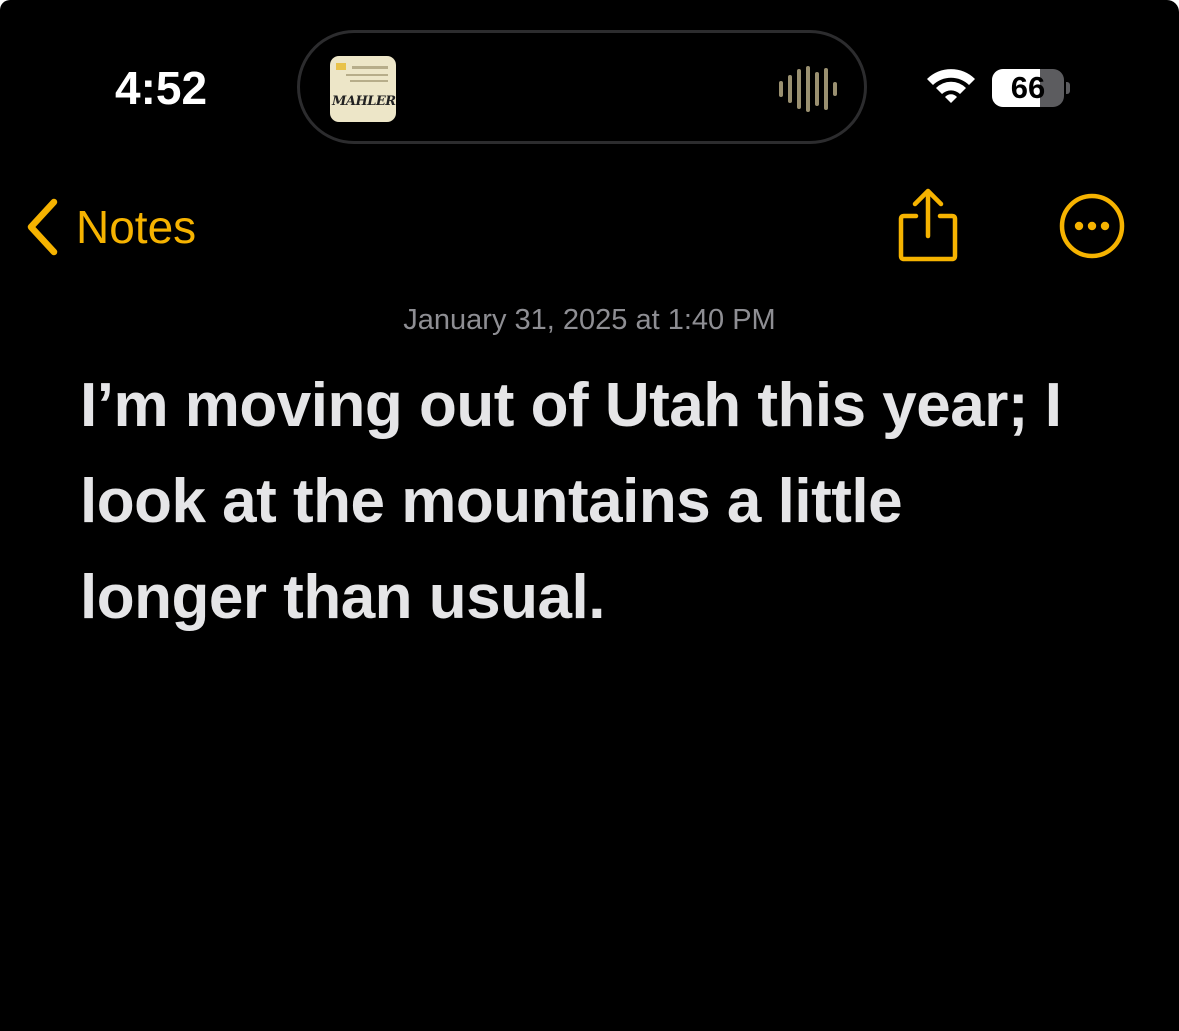  I want to click on ellipsis-circle-icon, so click(1092, 226).